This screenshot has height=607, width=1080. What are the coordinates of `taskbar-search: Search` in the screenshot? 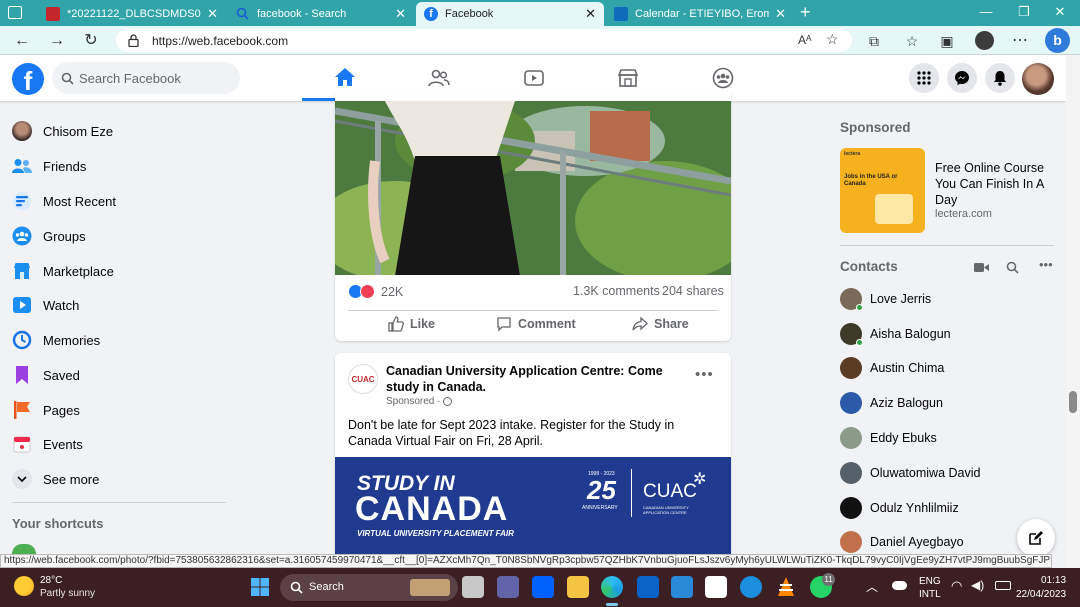 It's located at (369, 587).